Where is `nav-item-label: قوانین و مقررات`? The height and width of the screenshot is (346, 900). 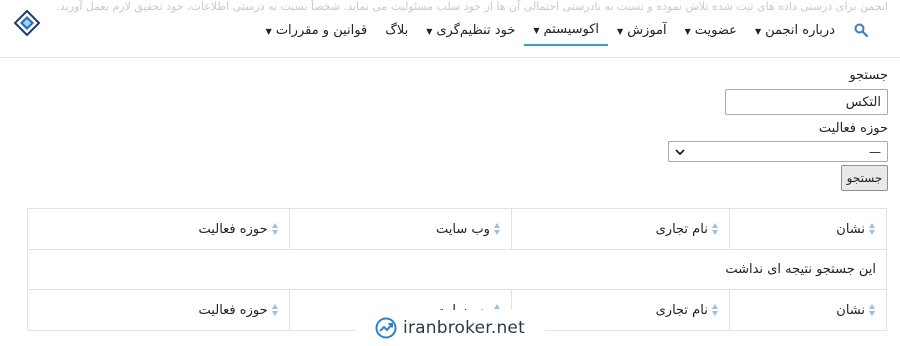 nav-item-label: قوانین و مقررات is located at coordinates (321, 30).